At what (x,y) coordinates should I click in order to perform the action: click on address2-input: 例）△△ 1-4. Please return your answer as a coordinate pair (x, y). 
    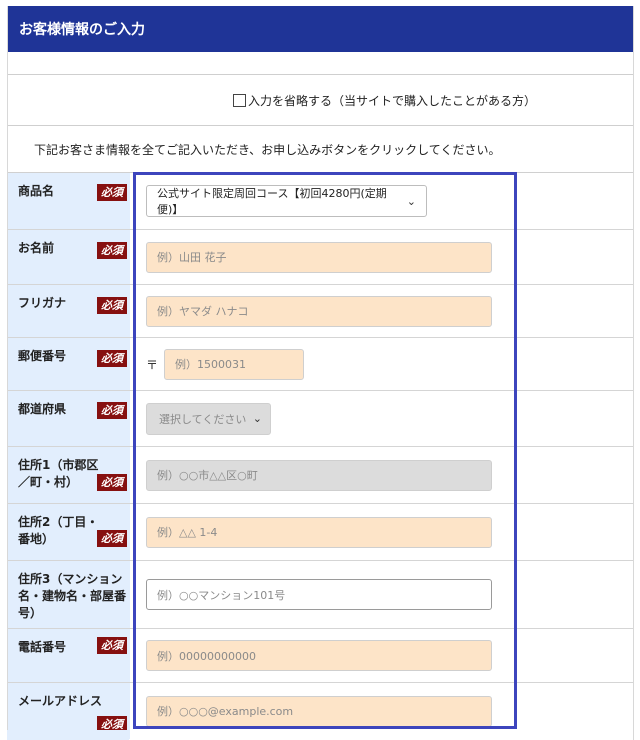
    Looking at the image, I should click on (319, 532).